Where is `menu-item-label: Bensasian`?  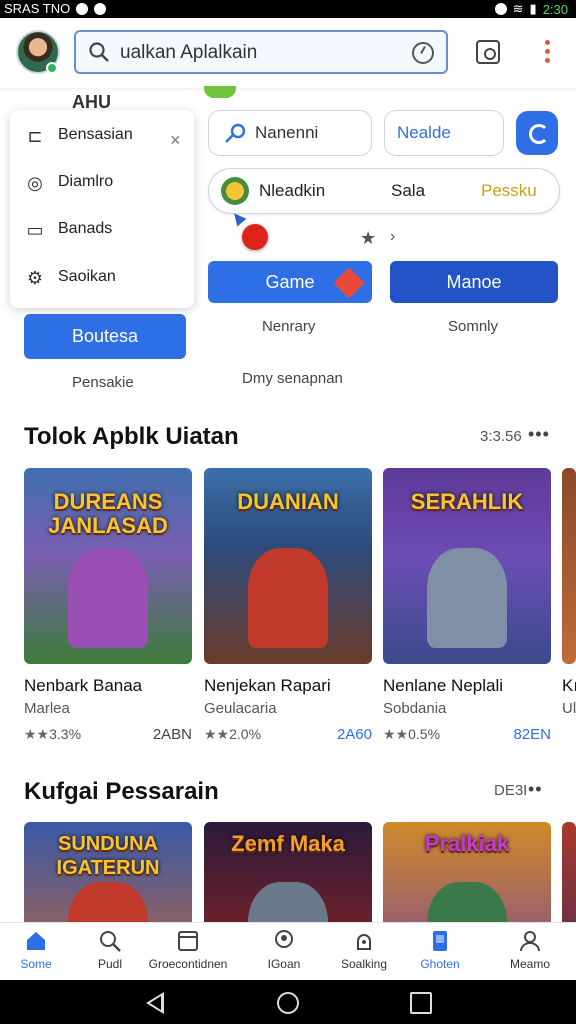 menu-item-label: Bensasian is located at coordinates (95, 134).